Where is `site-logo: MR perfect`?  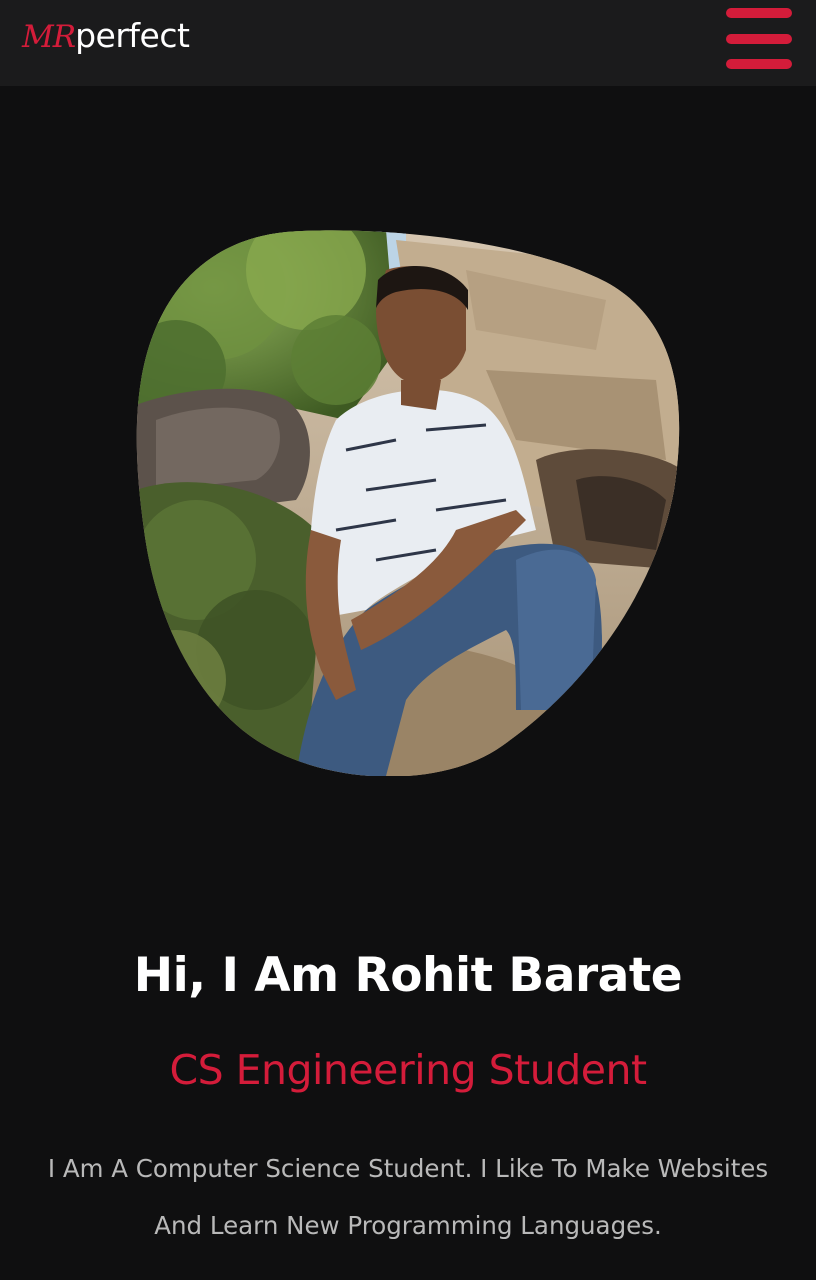 site-logo: MR perfect is located at coordinates (106, 41).